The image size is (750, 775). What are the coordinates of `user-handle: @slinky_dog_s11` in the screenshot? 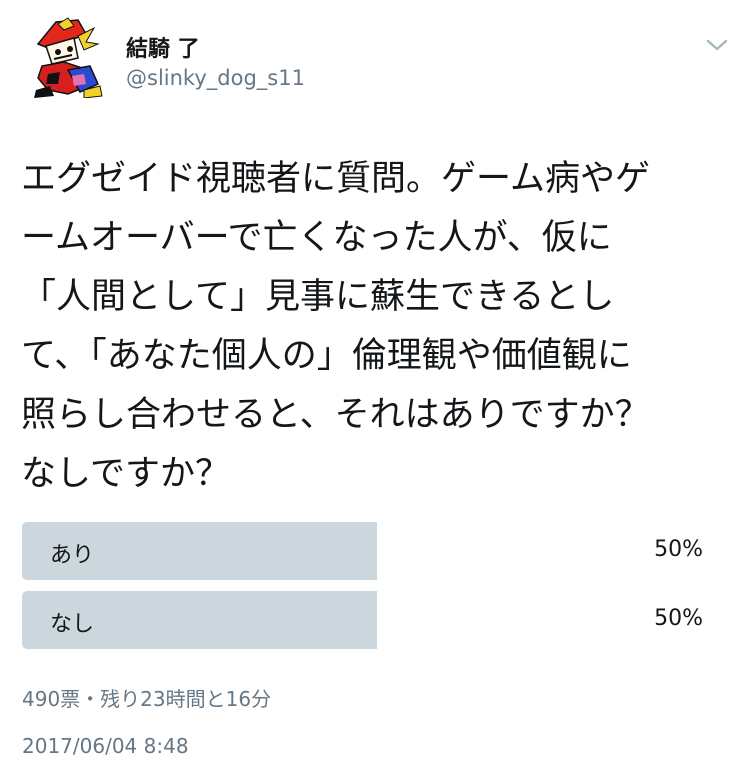 It's located at (215, 78).